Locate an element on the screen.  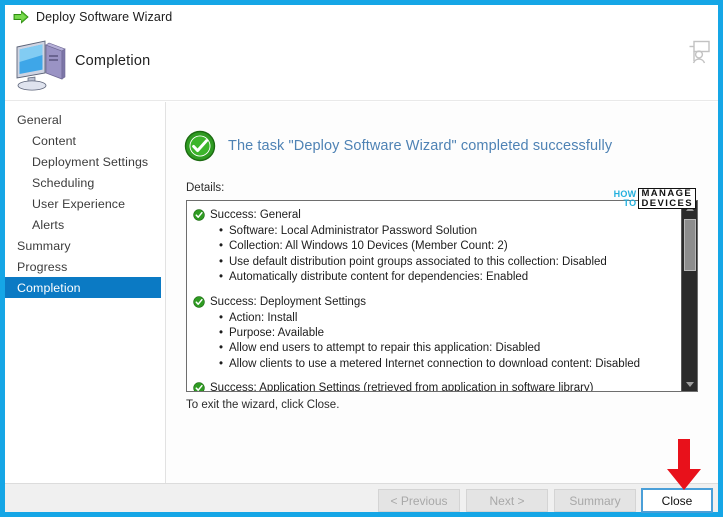
sidebar-item-label: Alerts is located at coordinates (48, 224).